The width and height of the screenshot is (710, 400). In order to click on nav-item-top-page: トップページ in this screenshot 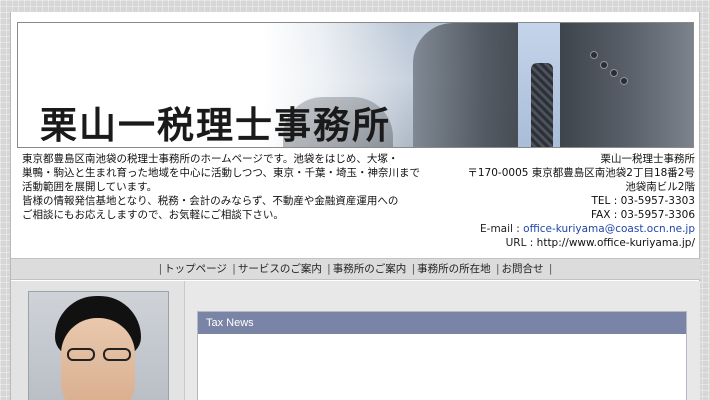, I will do `click(195, 269)`.